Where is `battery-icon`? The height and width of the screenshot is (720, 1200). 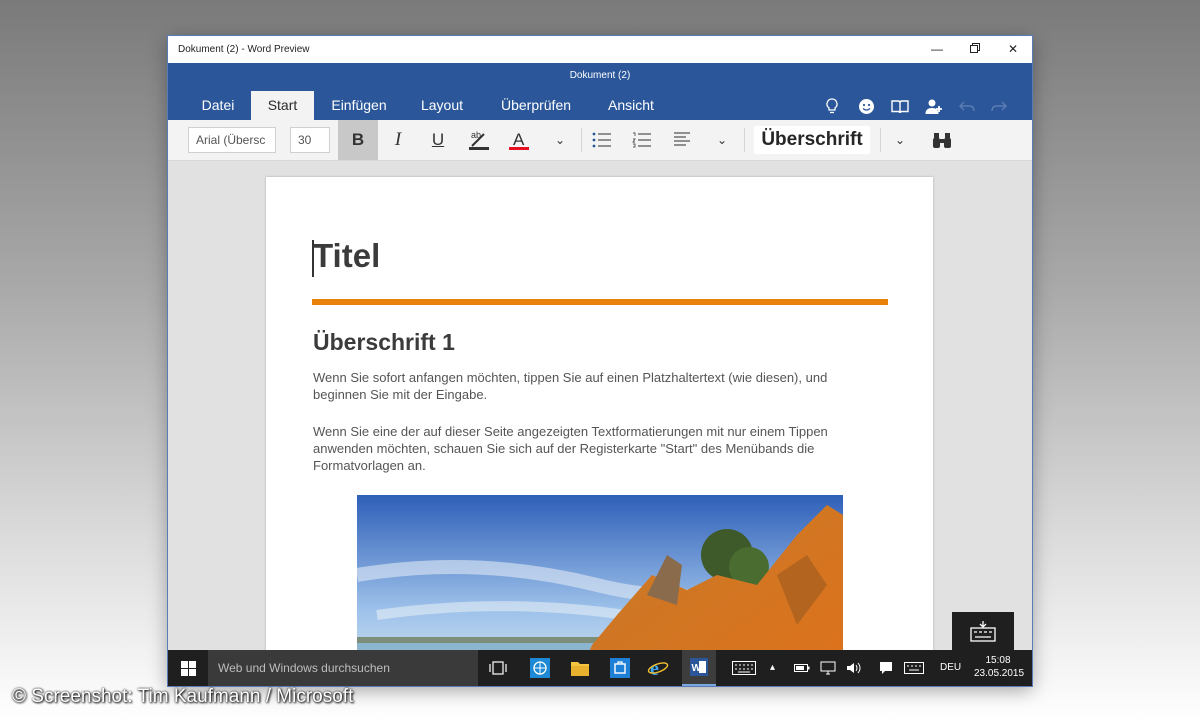
battery-icon is located at coordinates (802, 668).